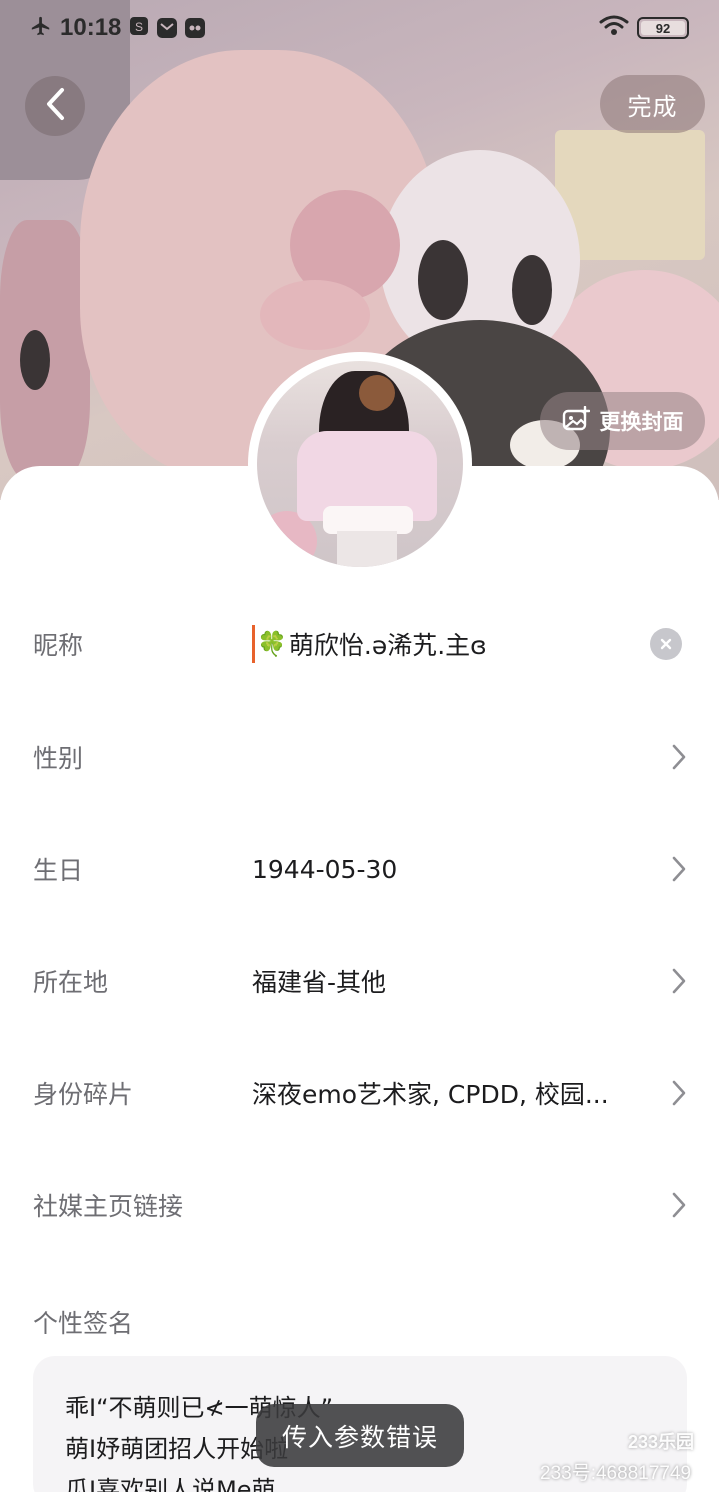 This screenshot has height=1492, width=719. I want to click on status-time: 10:18, so click(91, 27).